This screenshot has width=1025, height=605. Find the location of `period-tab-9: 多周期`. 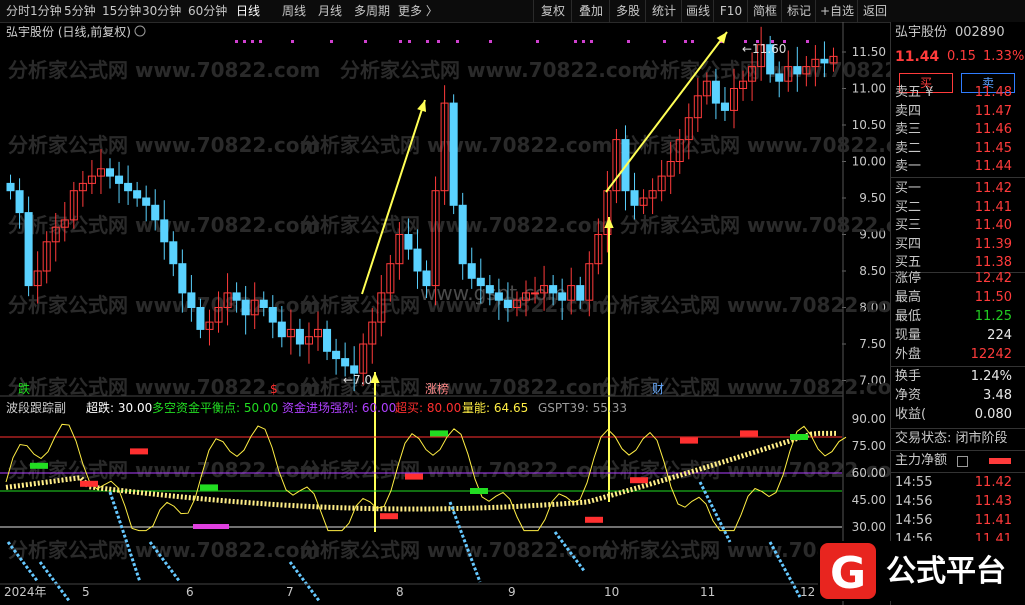

period-tab-9: 多周期 is located at coordinates (372, 11).